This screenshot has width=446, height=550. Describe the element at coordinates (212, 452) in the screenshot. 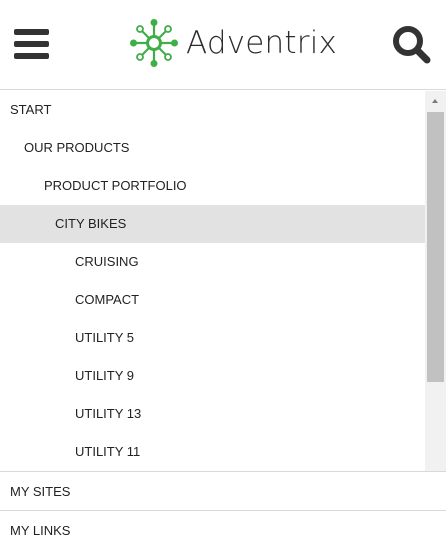

I see `tree-item-utility-11: UTILITY 11` at that location.